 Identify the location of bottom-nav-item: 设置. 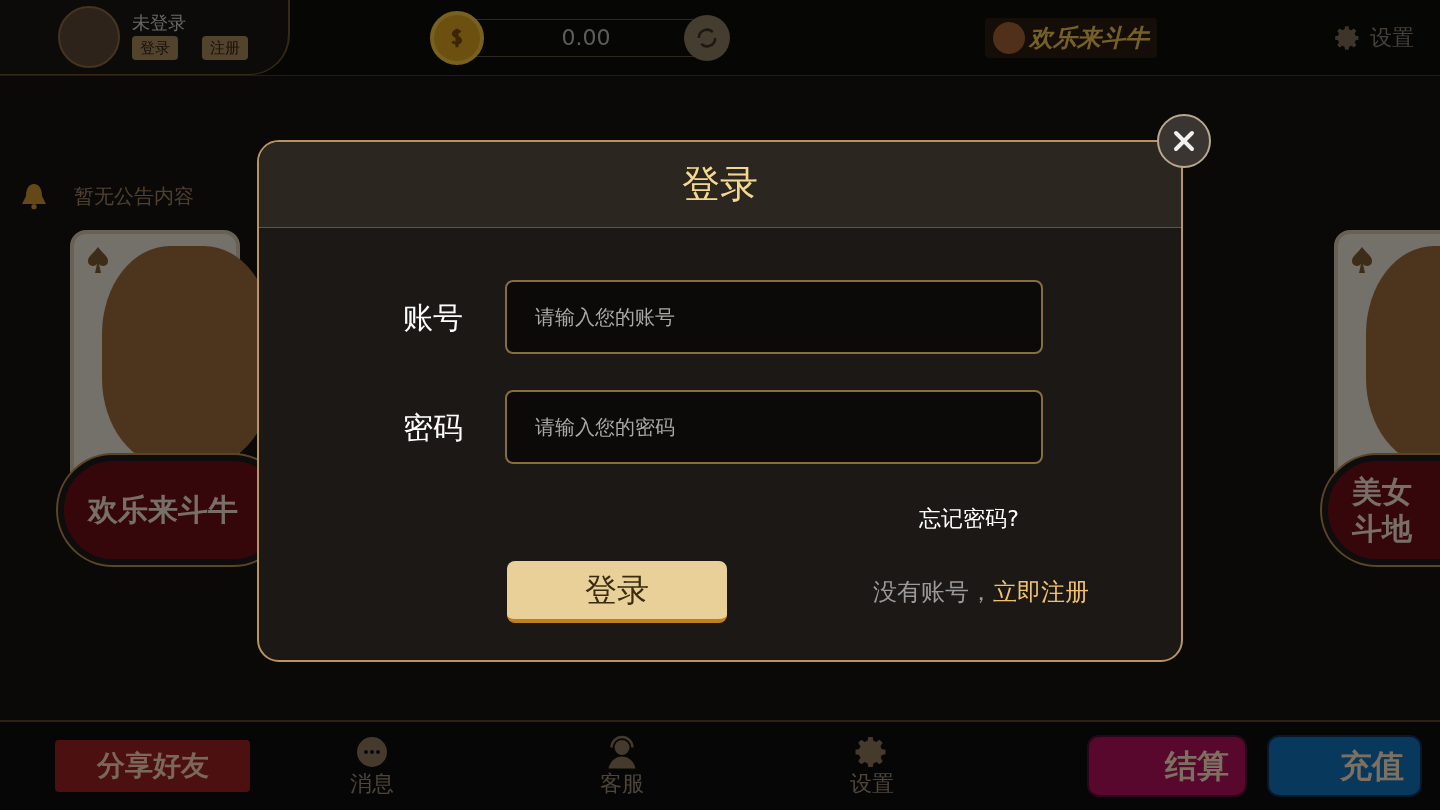
(872, 766).